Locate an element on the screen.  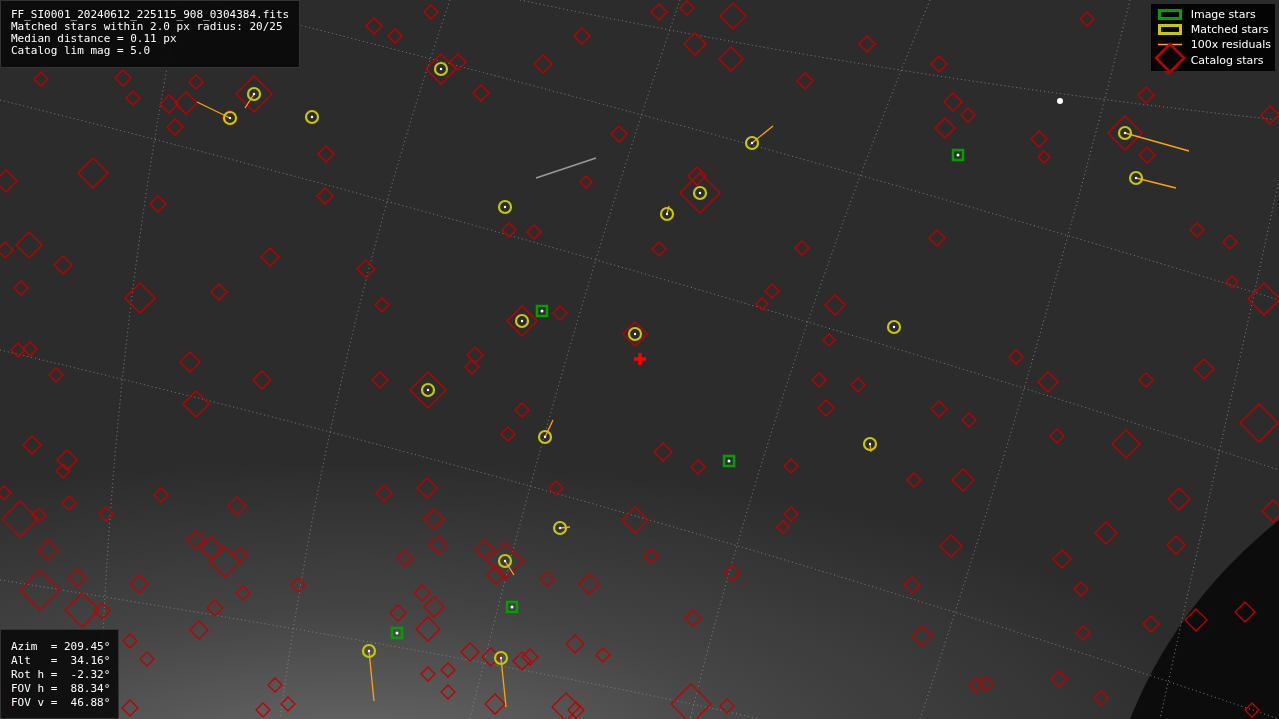
info-text: Median distance = 0.11 px is located at coordinates (94, 39).